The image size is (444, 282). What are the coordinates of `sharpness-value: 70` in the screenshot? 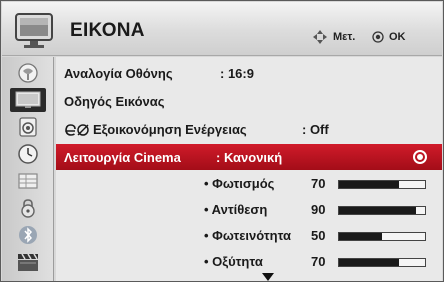 It's located at (318, 261).